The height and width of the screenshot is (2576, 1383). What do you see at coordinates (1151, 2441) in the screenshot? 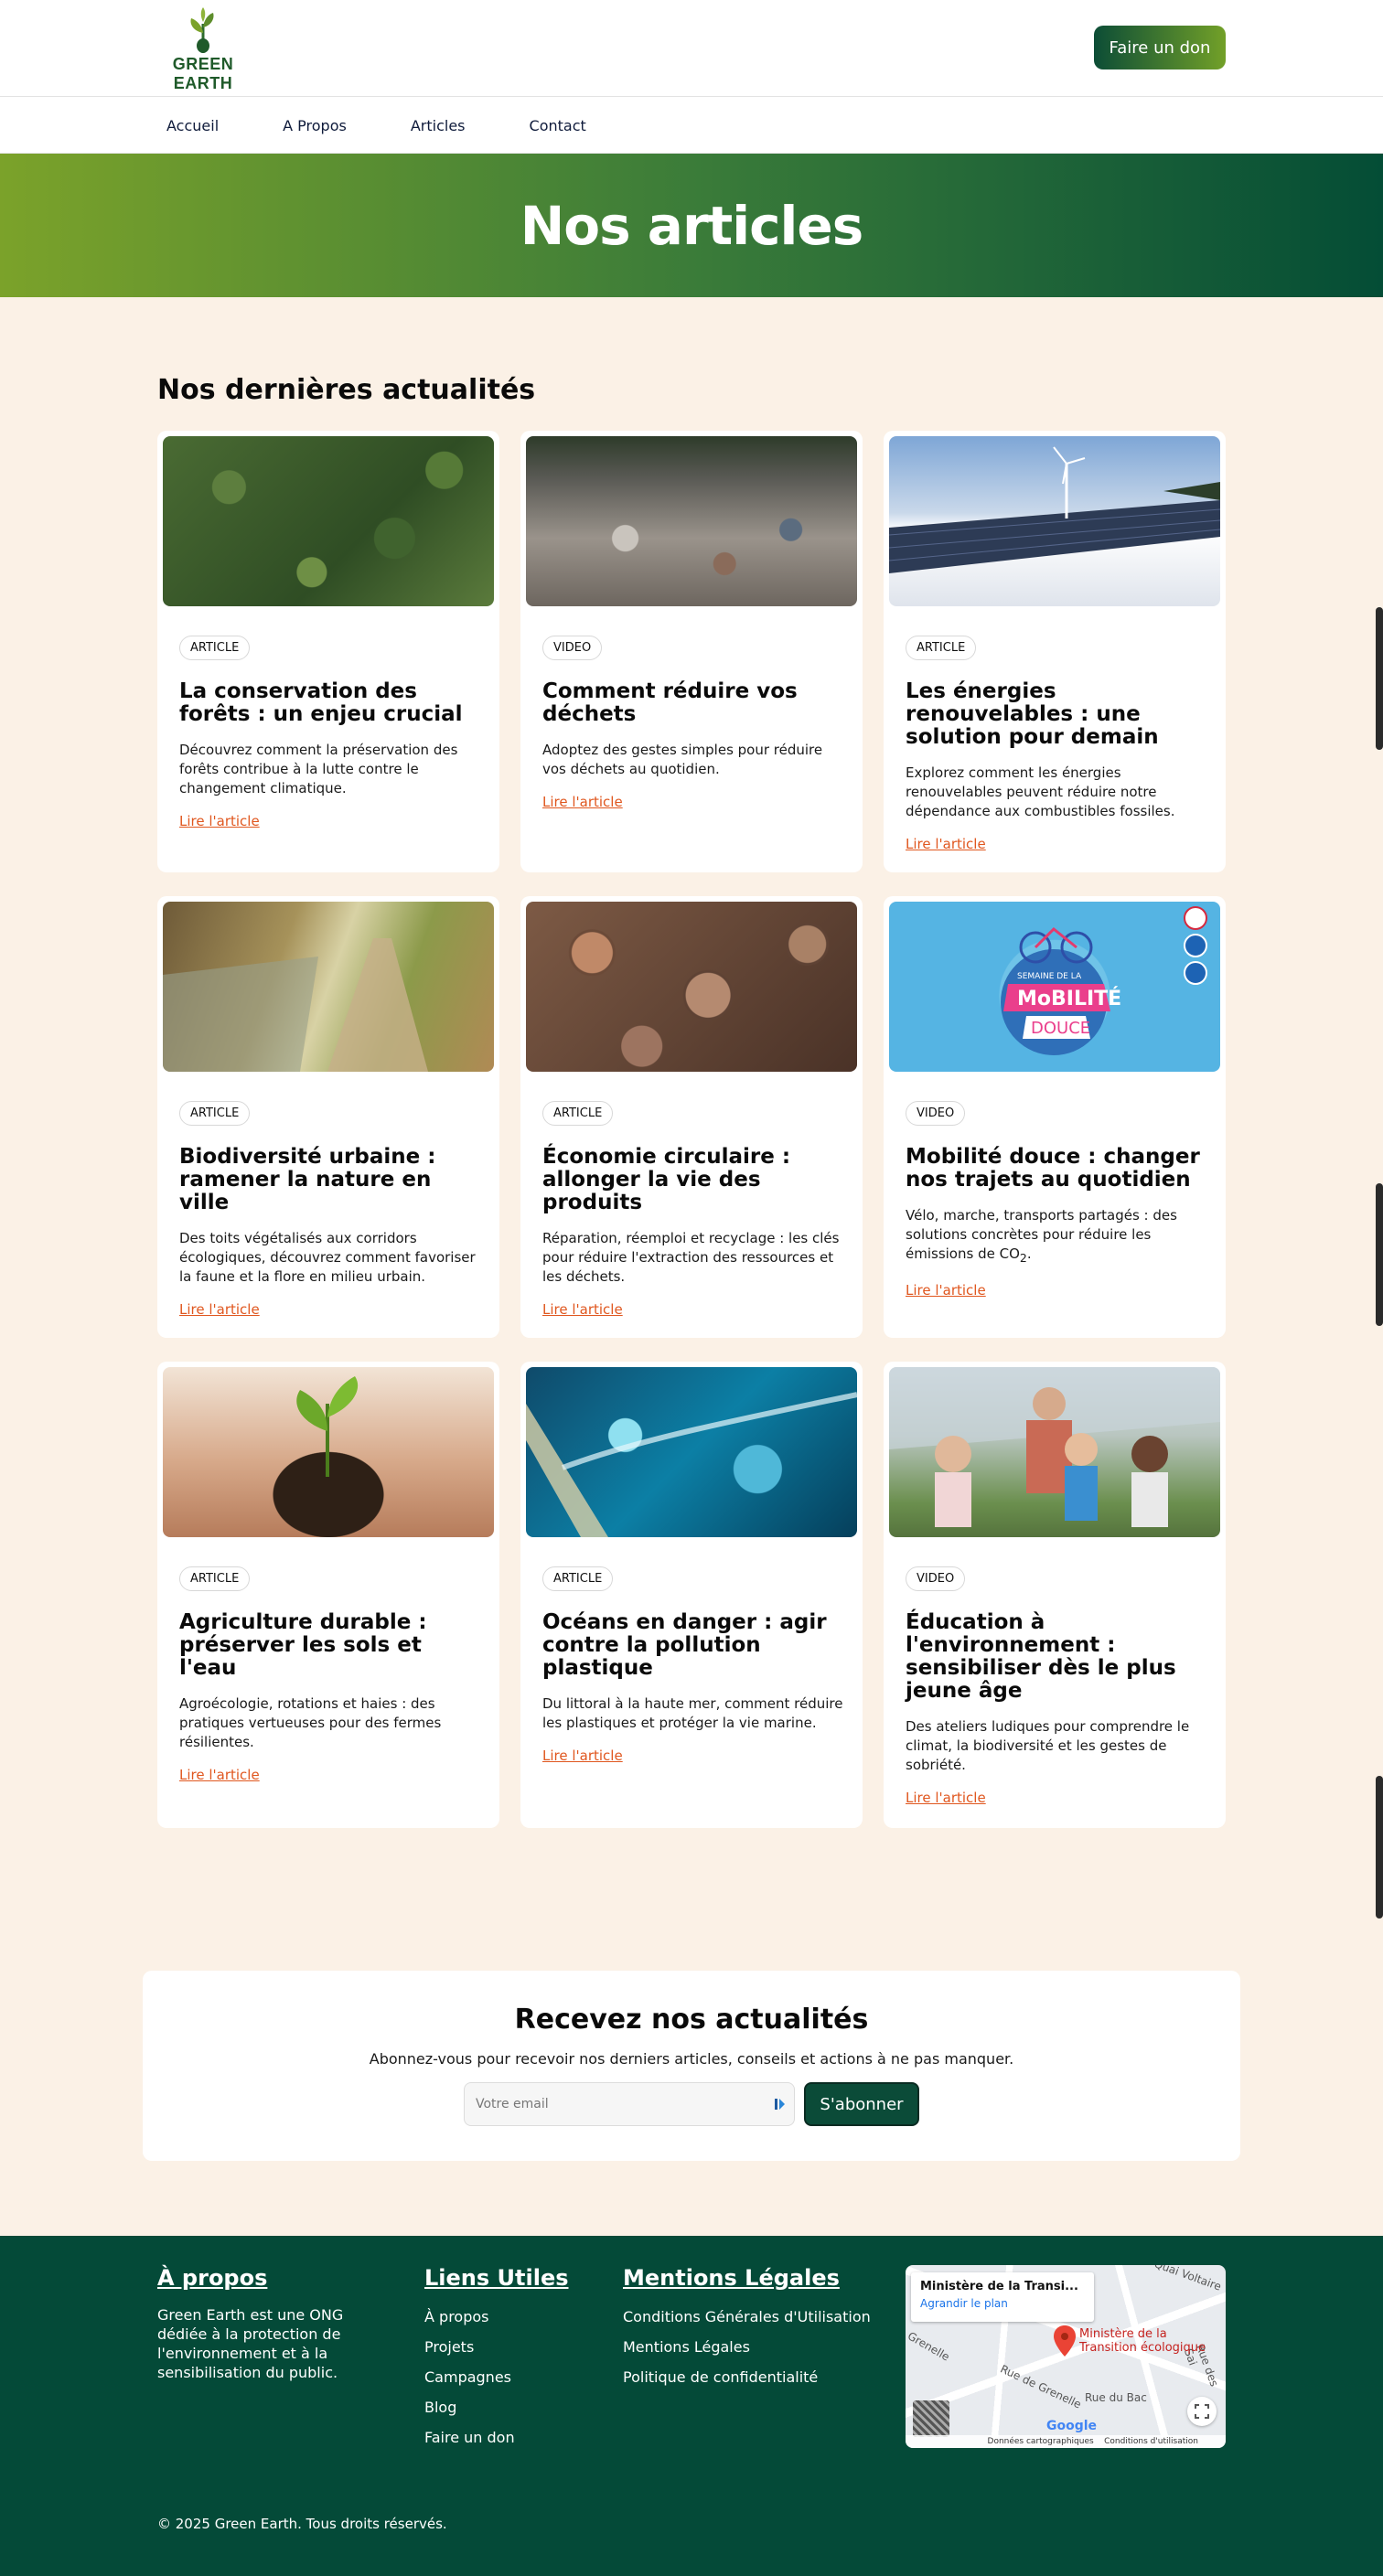
I see `map-terms-link: Conditions d'utilisation` at bounding box center [1151, 2441].